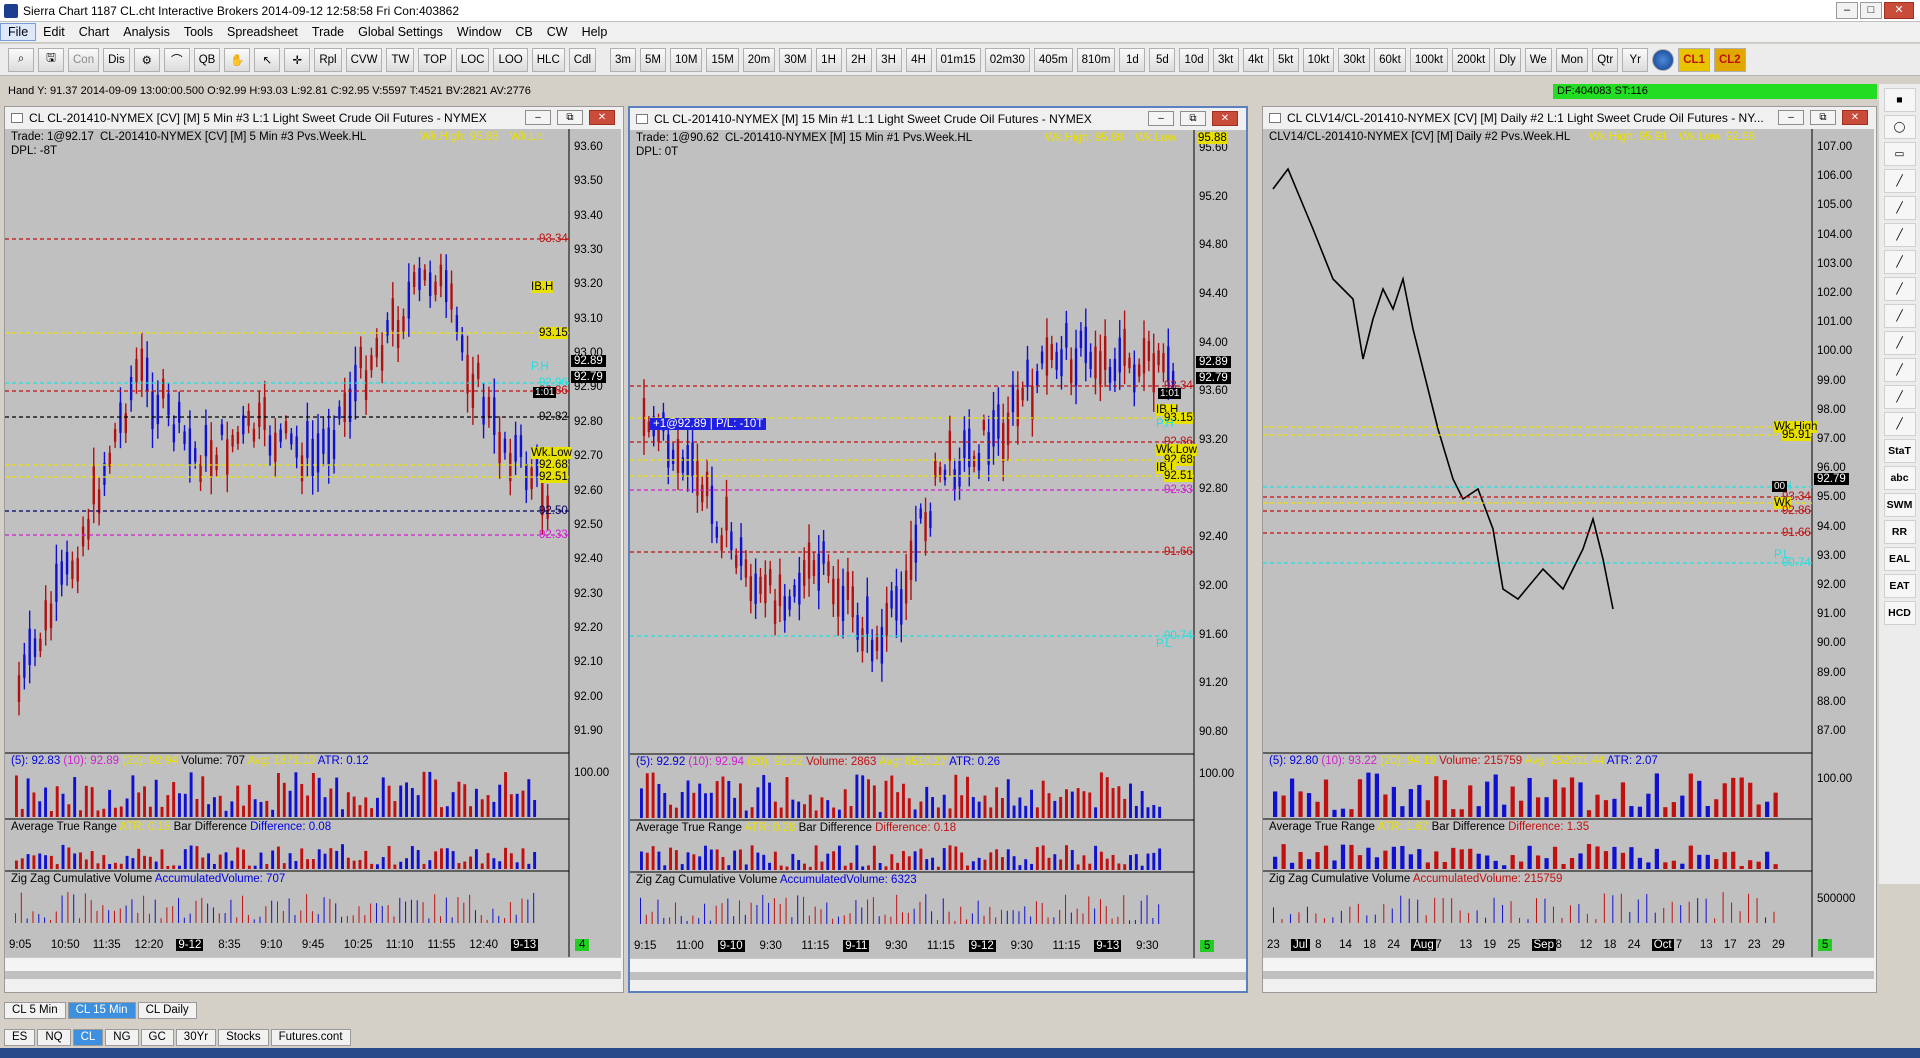 This screenshot has width=1920, height=1058. I want to click on position-label: +1@92.89 | P/L: -10T, so click(708, 424).